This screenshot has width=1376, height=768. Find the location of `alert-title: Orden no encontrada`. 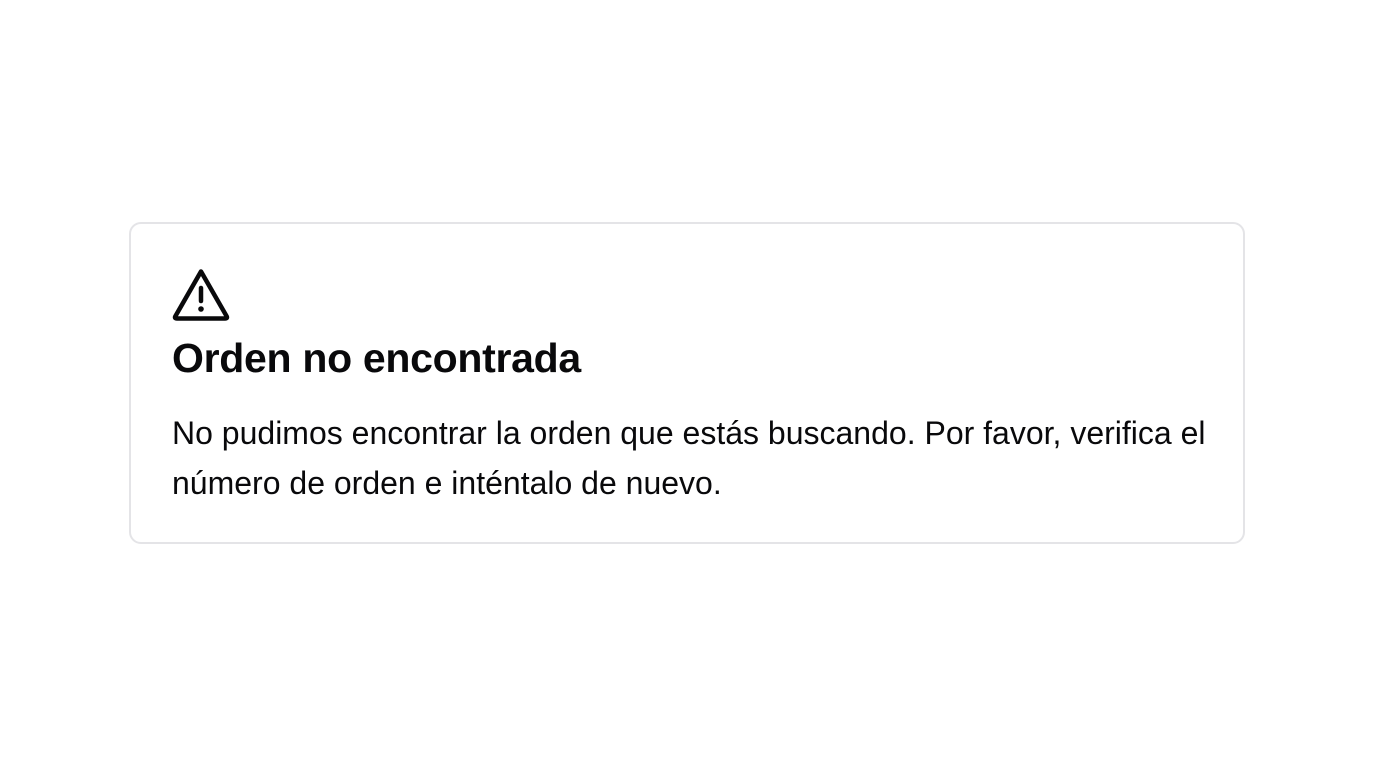

alert-title: Orden no encontrada is located at coordinates (376, 358).